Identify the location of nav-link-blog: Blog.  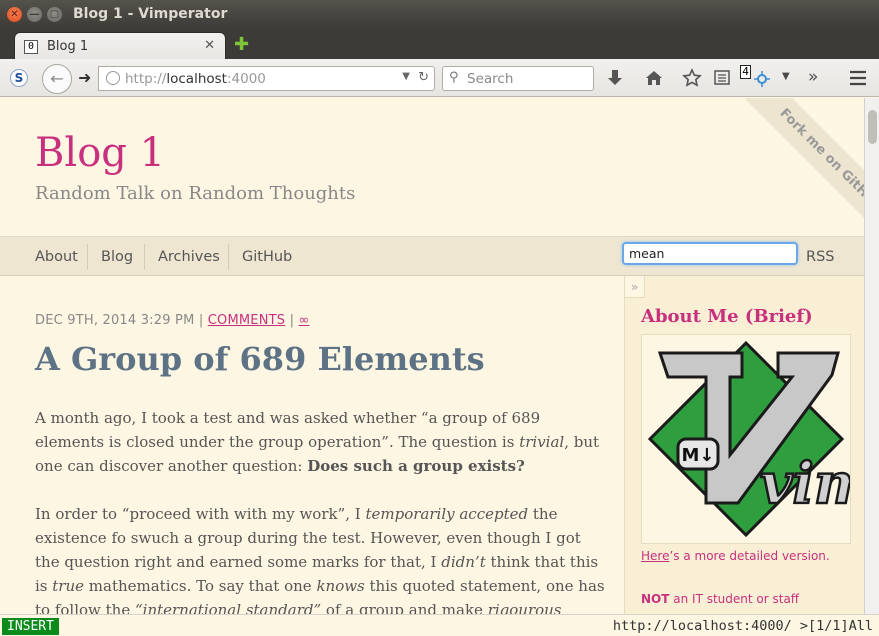
(117, 257).